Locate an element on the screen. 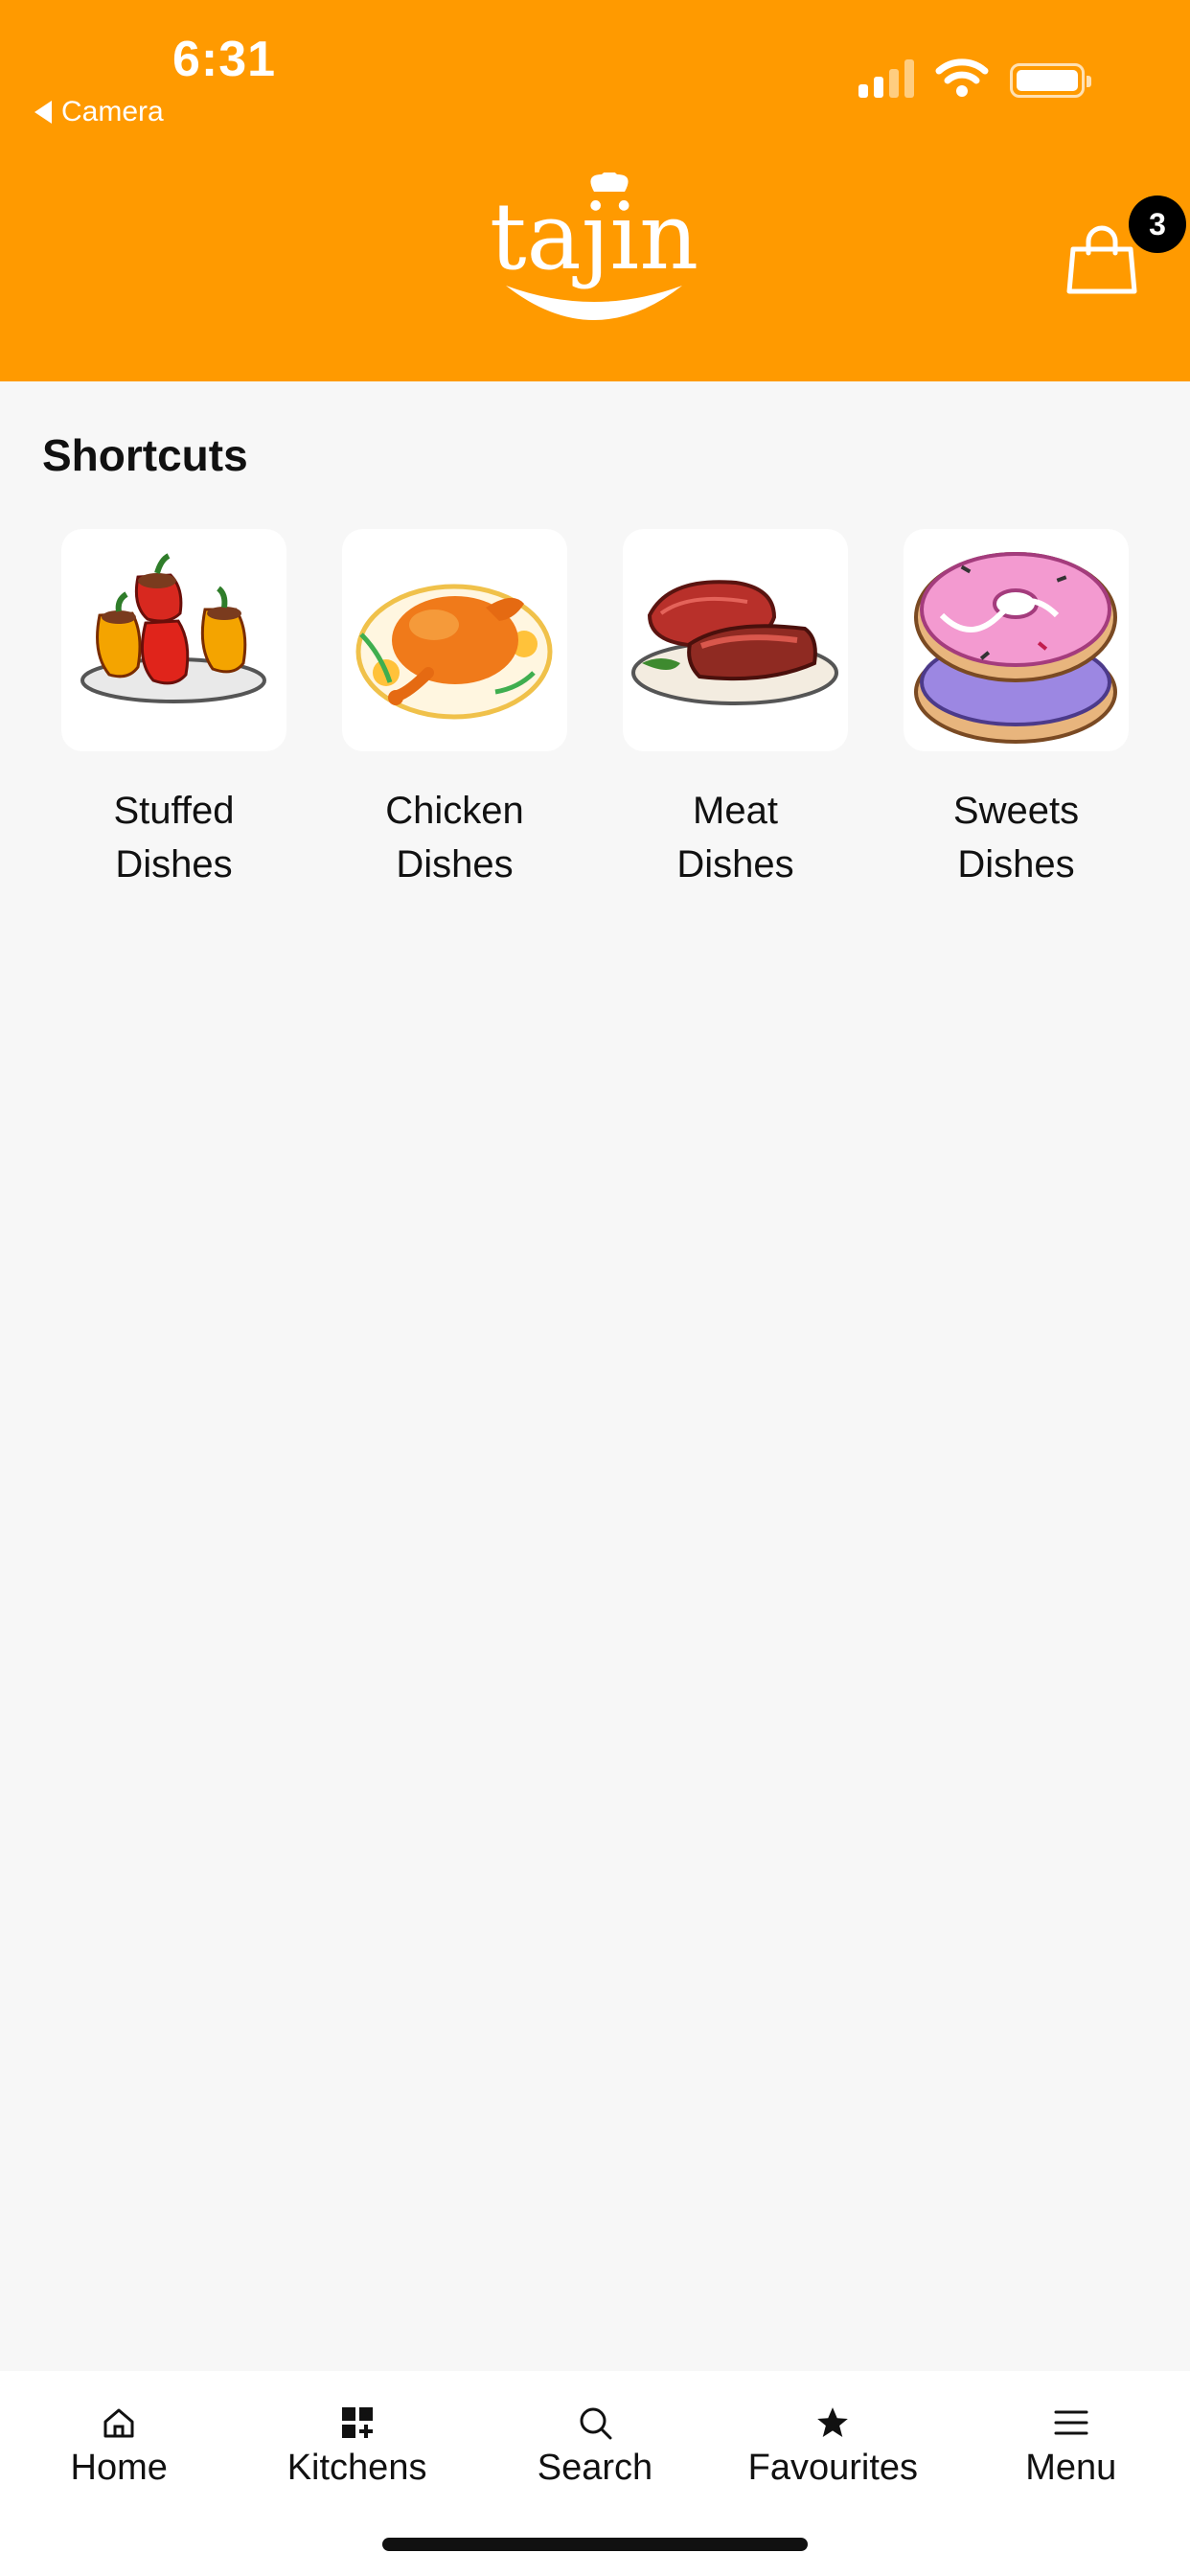 The image size is (1190, 2576). shopping-bag-icon is located at coordinates (1102, 258).